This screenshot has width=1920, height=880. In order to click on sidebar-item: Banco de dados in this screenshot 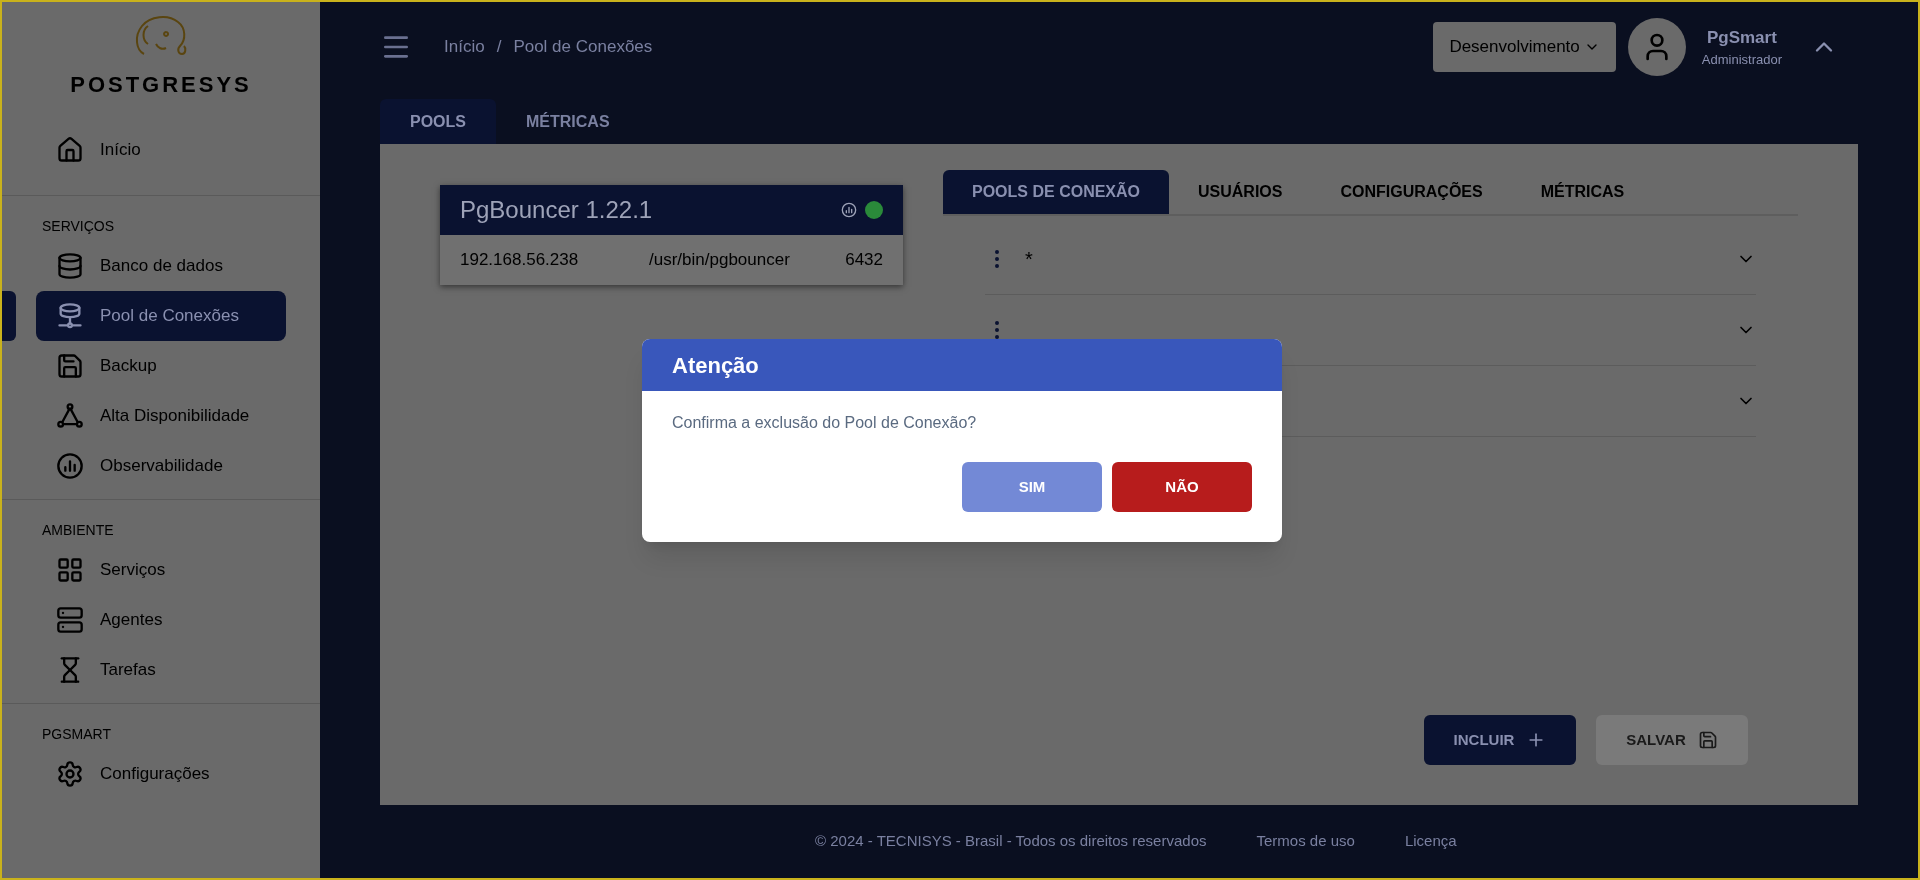, I will do `click(161, 266)`.